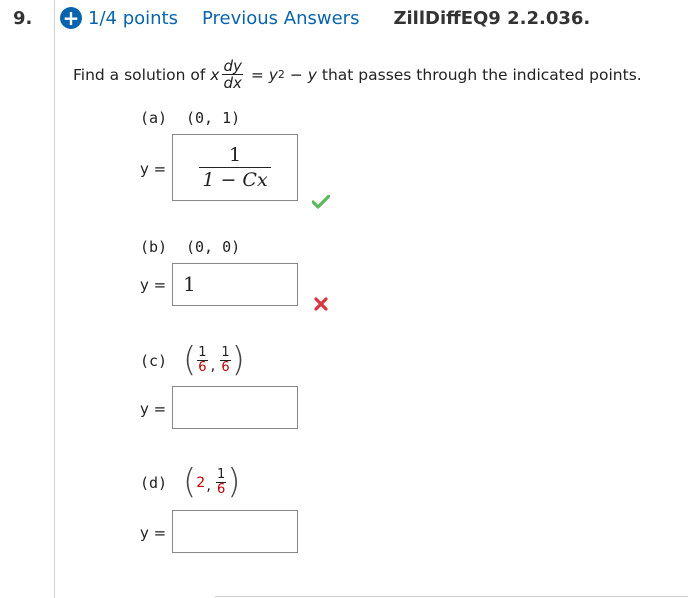 This screenshot has height=598, width=688. Describe the element at coordinates (321, 202) in the screenshot. I see `check-icon` at that location.